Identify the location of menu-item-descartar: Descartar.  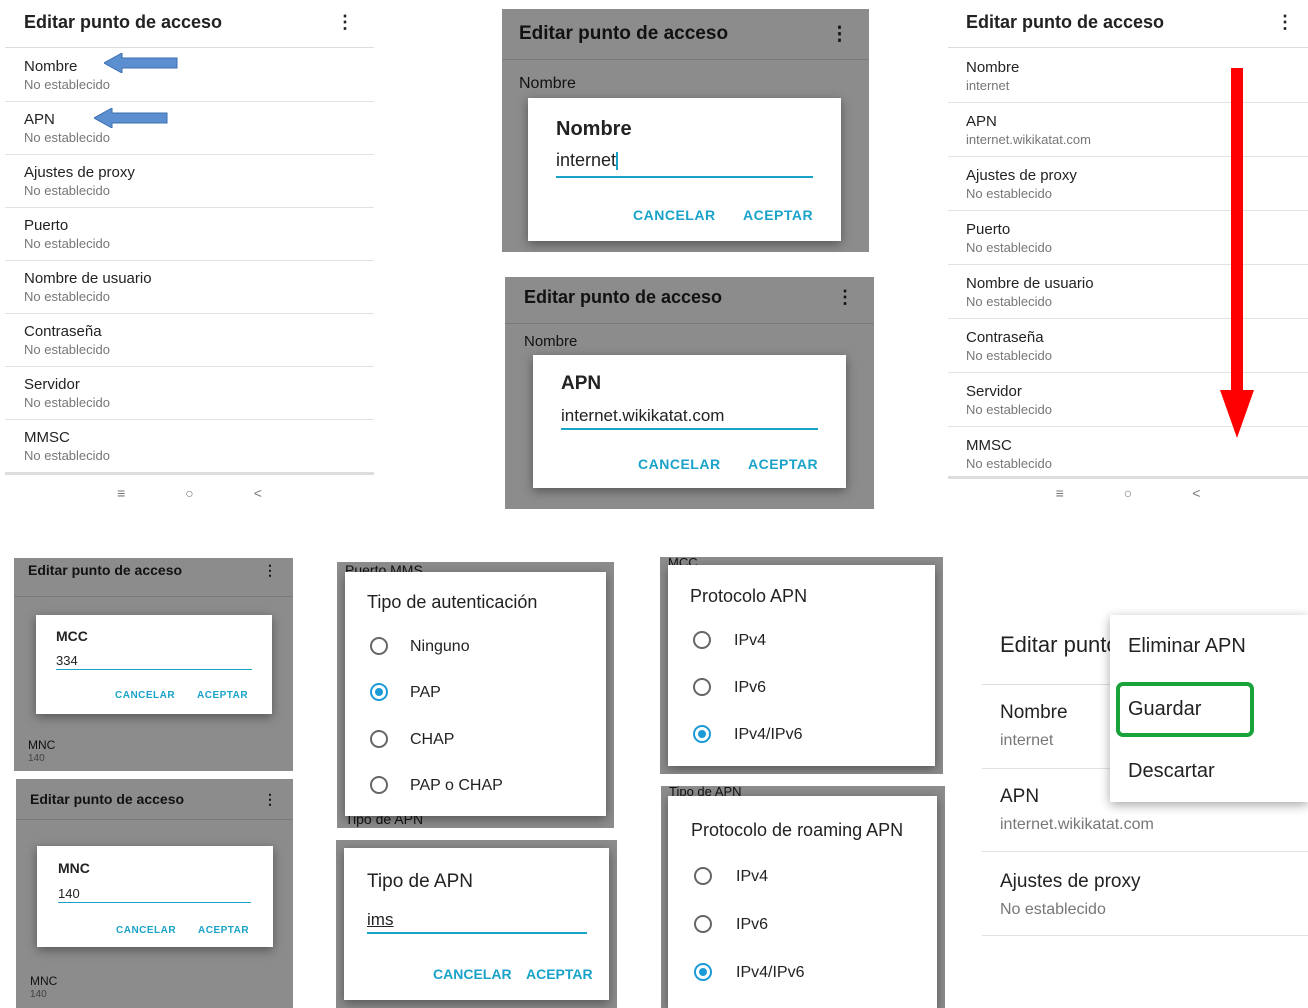
(1171, 771).